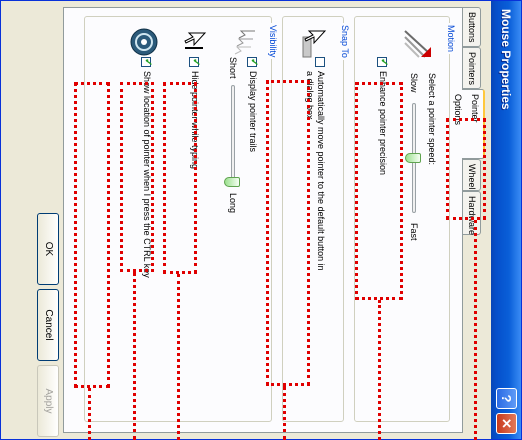  What do you see at coordinates (144, 42) in the screenshot?
I see `show-location-icon` at bounding box center [144, 42].